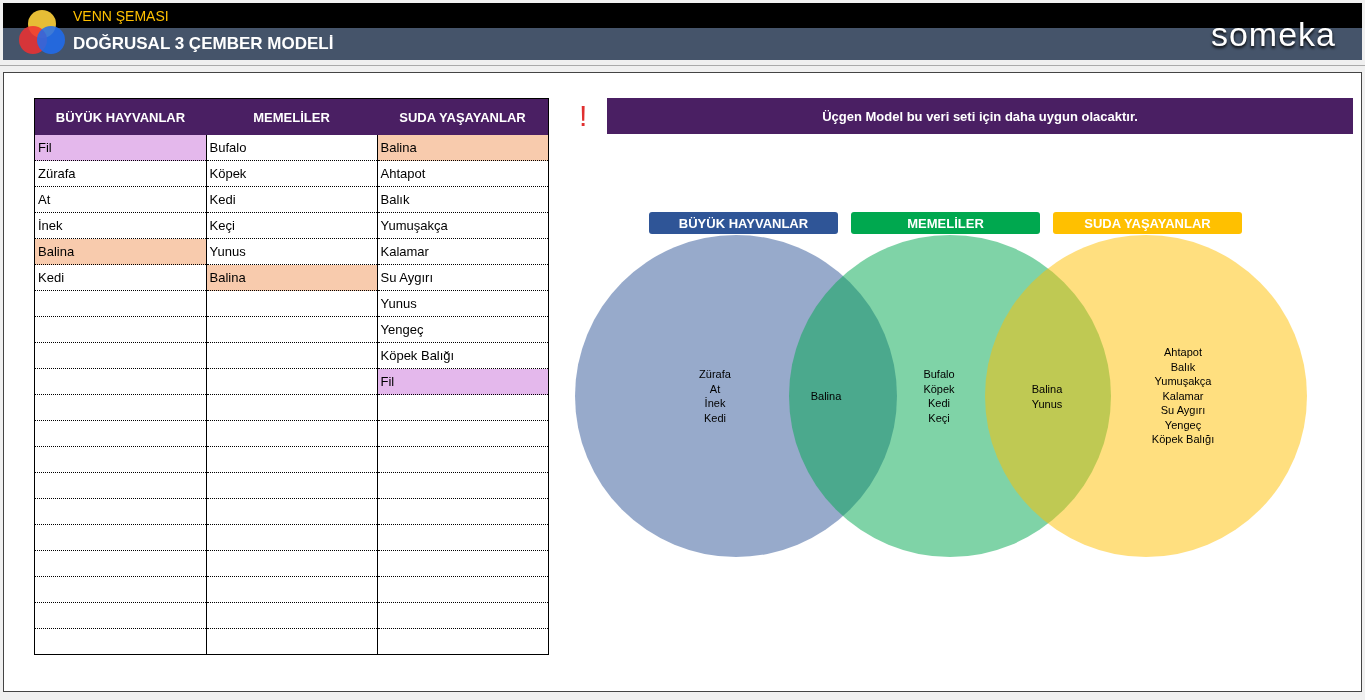 Image resolution: width=1365 pixels, height=700 pixels. What do you see at coordinates (203, 44) in the screenshot?
I see `page-title: DOĞRUSAL 3 ÇEMBER MODELİ` at bounding box center [203, 44].